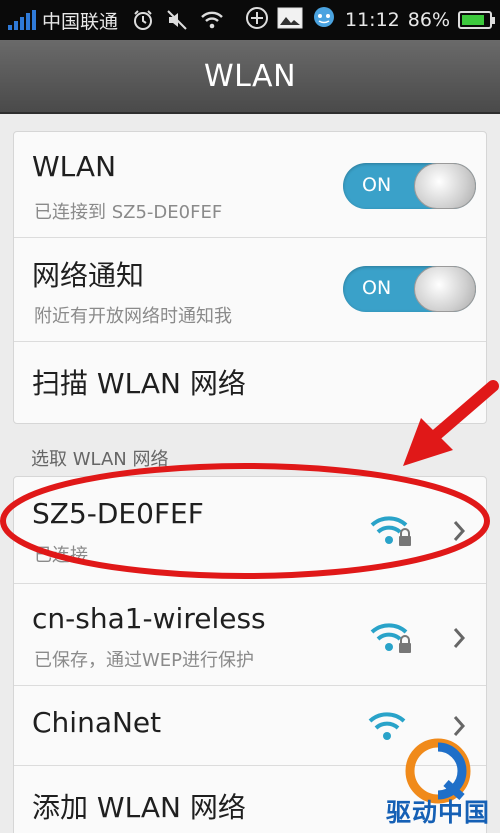  I want to click on network-notify-subtitle: 附近有开放网络时通知我, so click(133, 316).